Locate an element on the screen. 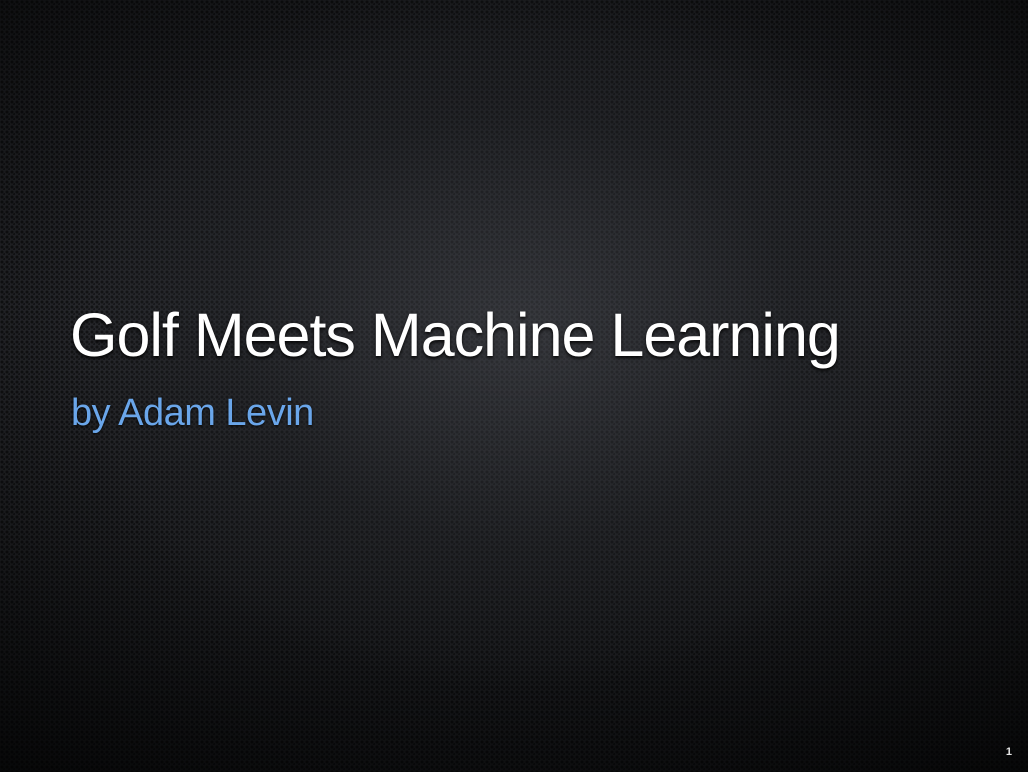 The width and height of the screenshot is (1028, 772). slide-subtitle: by Adam Levin is located at coordinates (192, 413).